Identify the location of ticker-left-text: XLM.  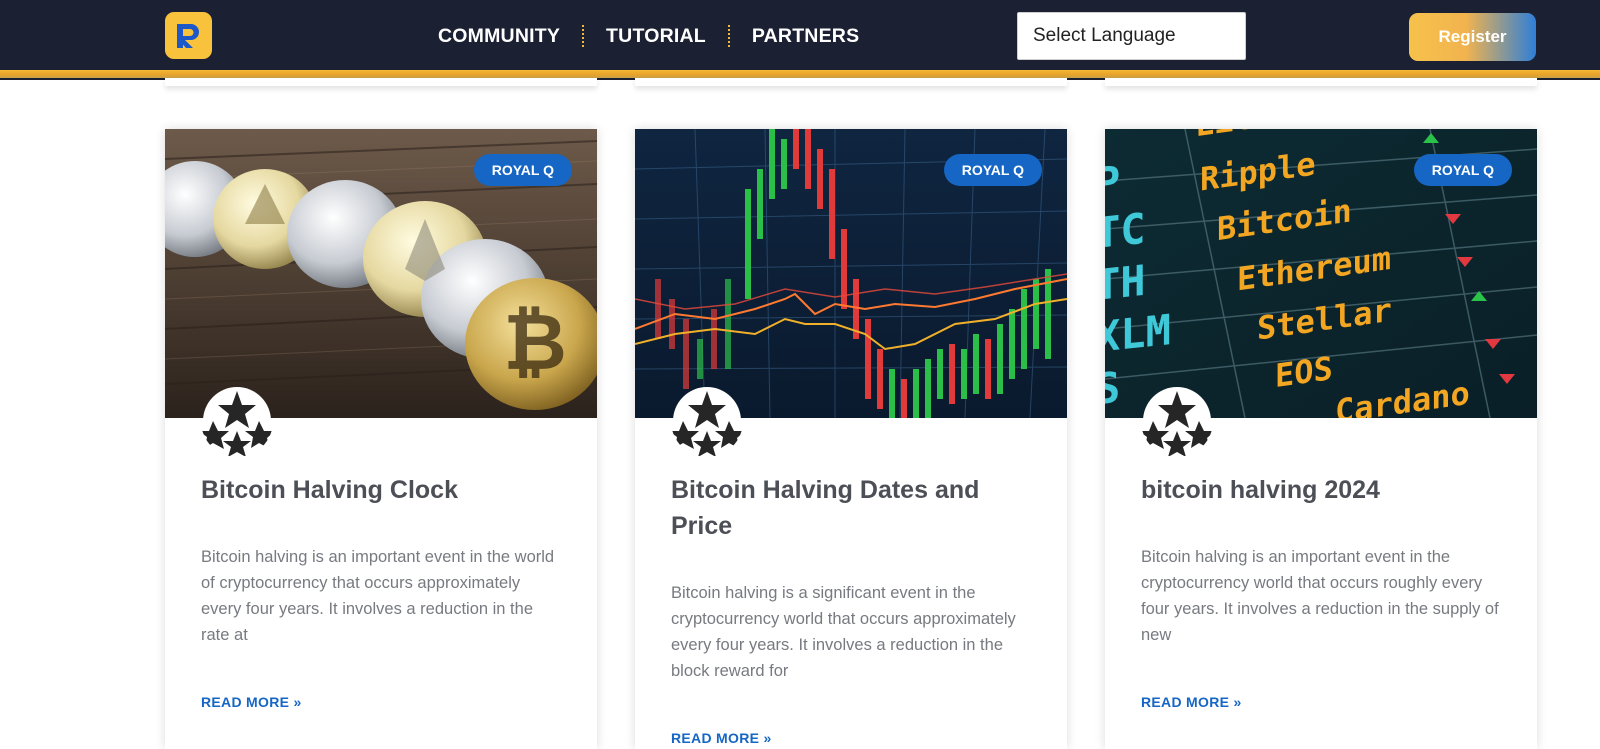
(1138, 333).